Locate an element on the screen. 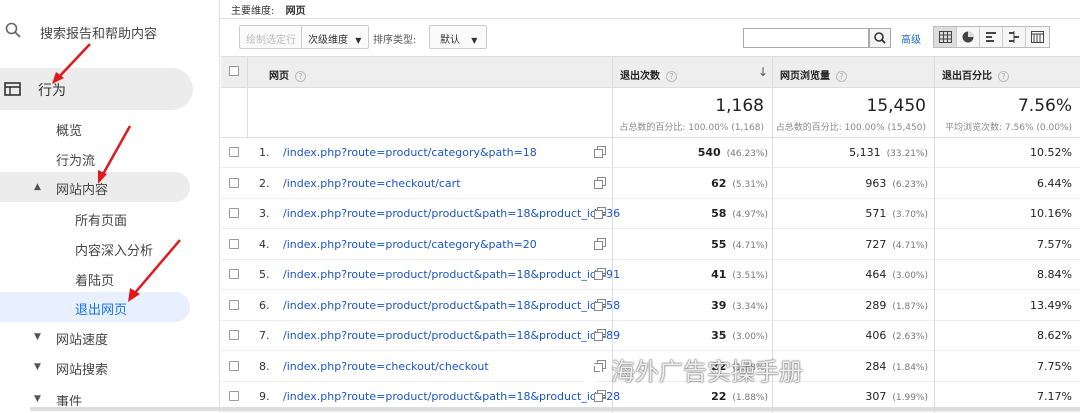 This screenshot has height=413, width=1080. sidebar-item-exit-pages: 退出网页 is located at coordinates (95, 307).